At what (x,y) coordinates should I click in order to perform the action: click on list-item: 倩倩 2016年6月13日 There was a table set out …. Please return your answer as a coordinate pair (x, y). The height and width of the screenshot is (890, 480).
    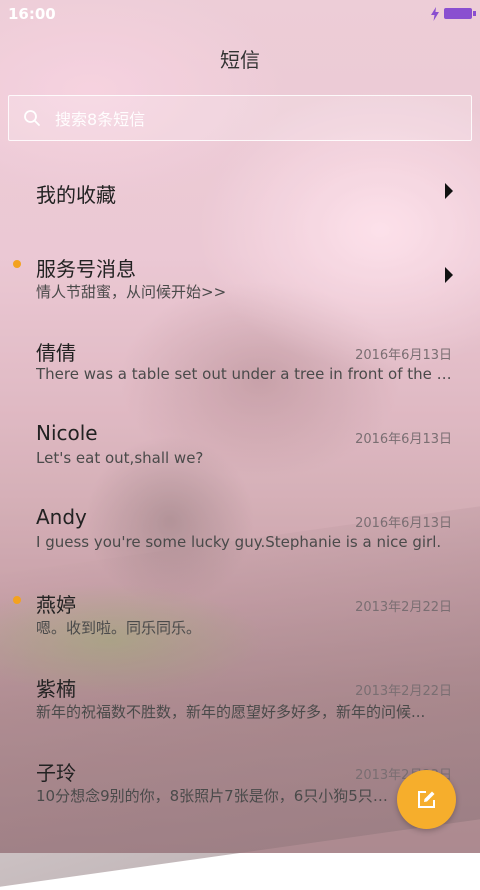
    Looking at the image, I should click on (240, 362).